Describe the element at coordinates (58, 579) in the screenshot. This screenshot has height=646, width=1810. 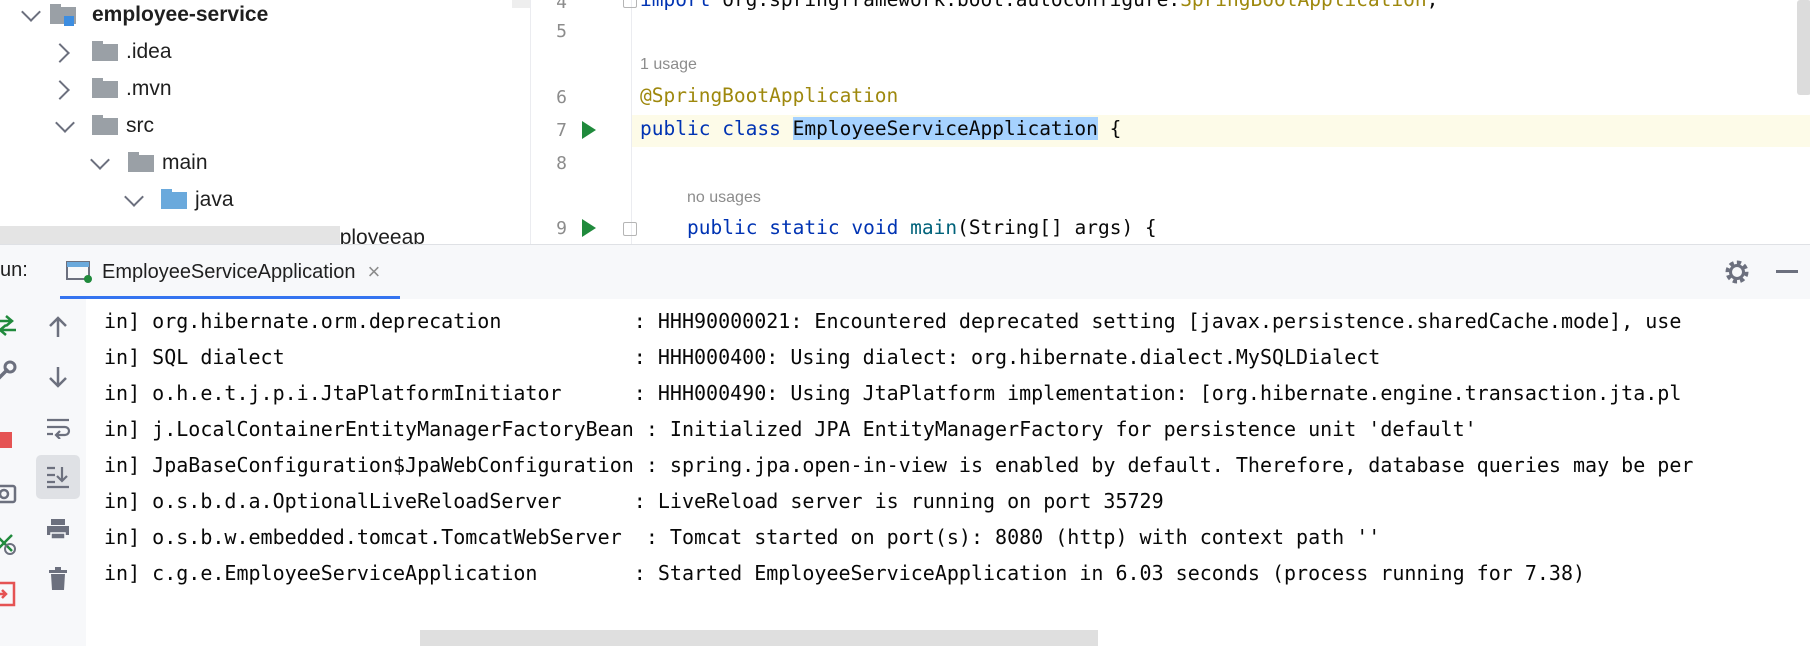
I see `trash-icon` at that location.